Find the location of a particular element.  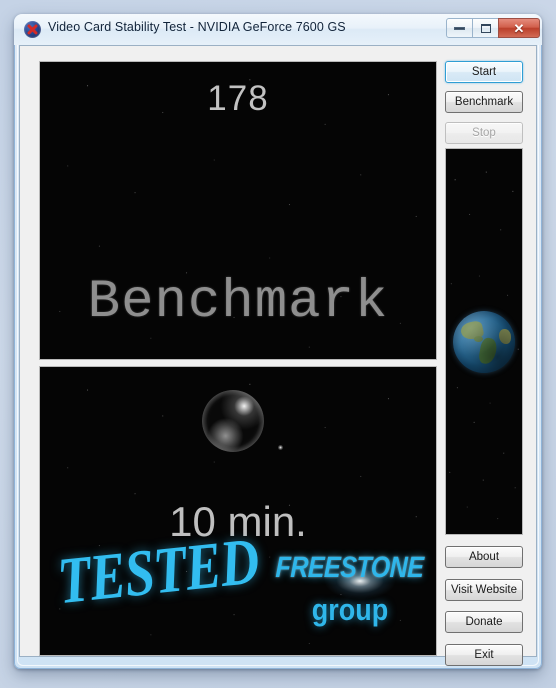

benchmark-button: Benchmark is located at coordinates (484, 102).